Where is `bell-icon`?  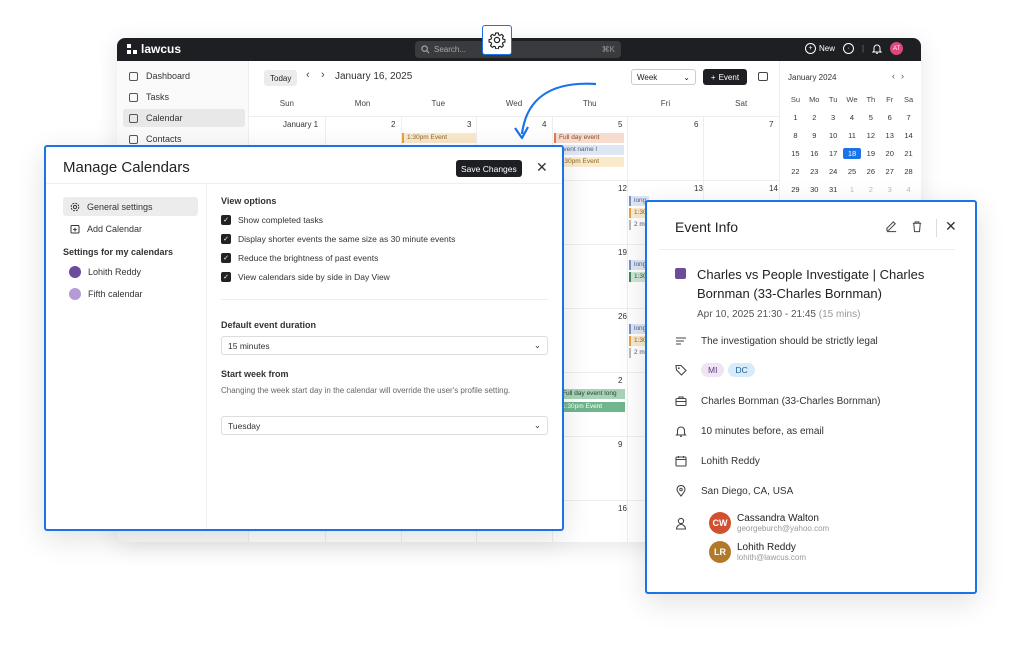 bell-icon is located at coordinates (877, 48).